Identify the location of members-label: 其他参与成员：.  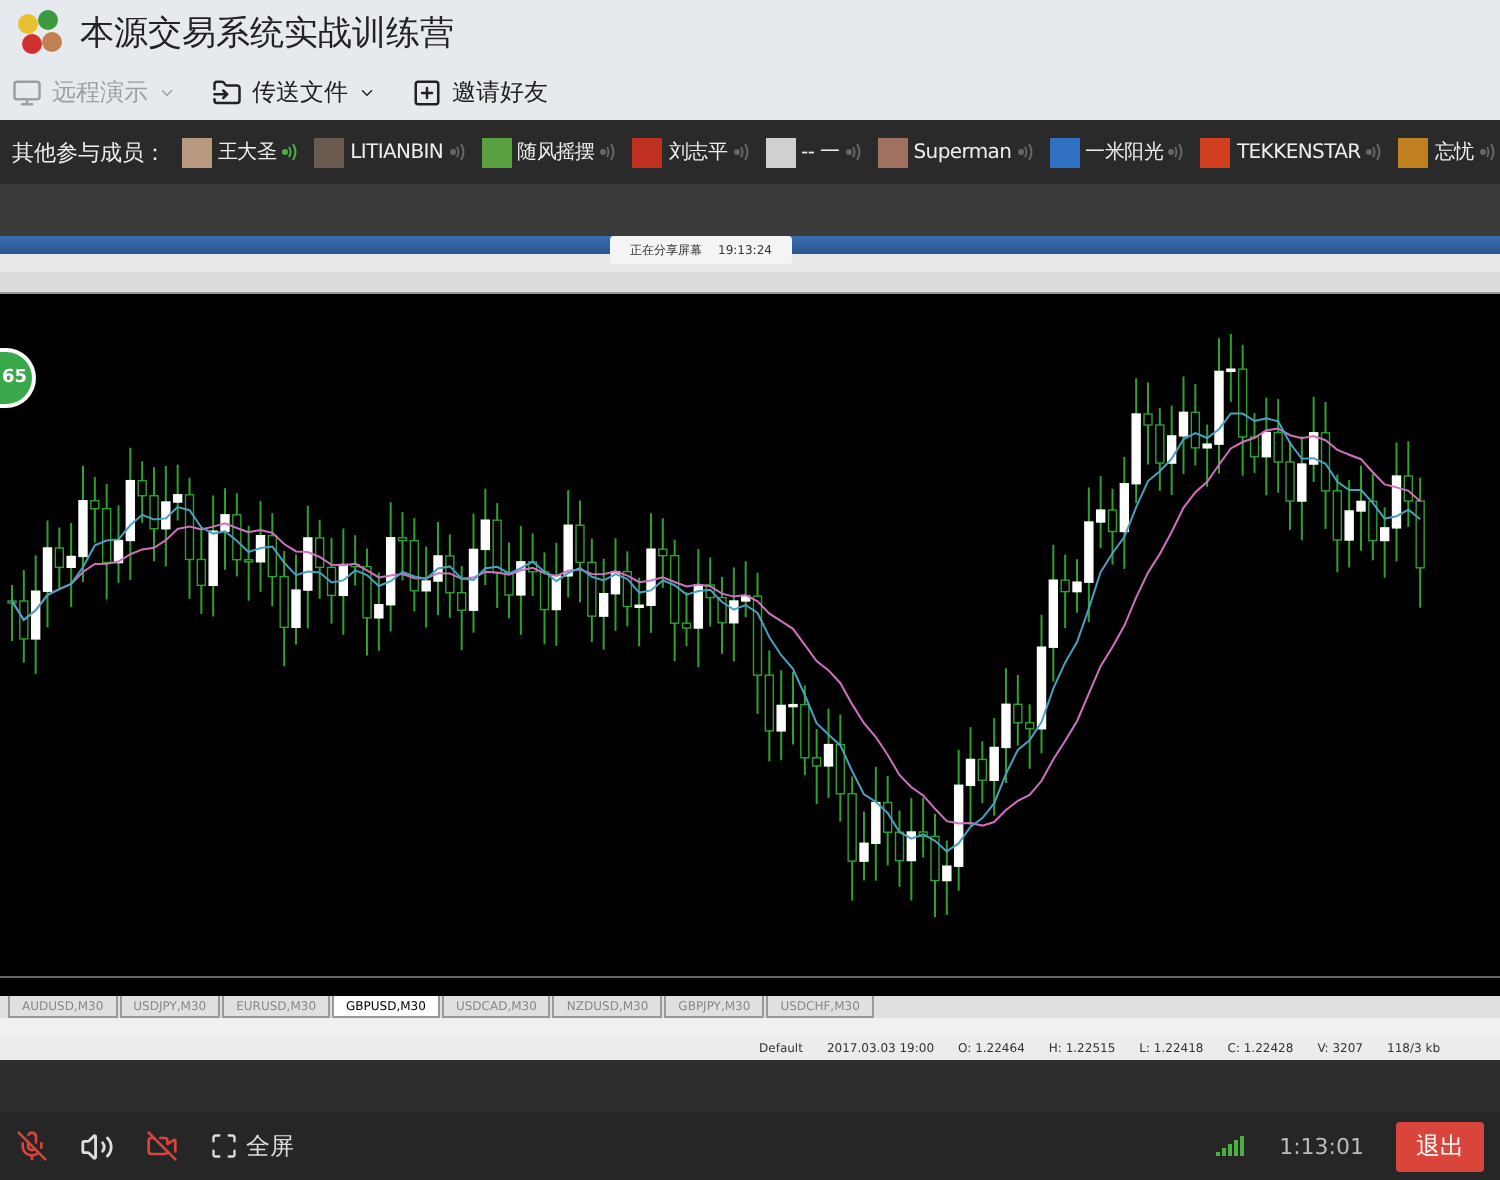
(89, 152).